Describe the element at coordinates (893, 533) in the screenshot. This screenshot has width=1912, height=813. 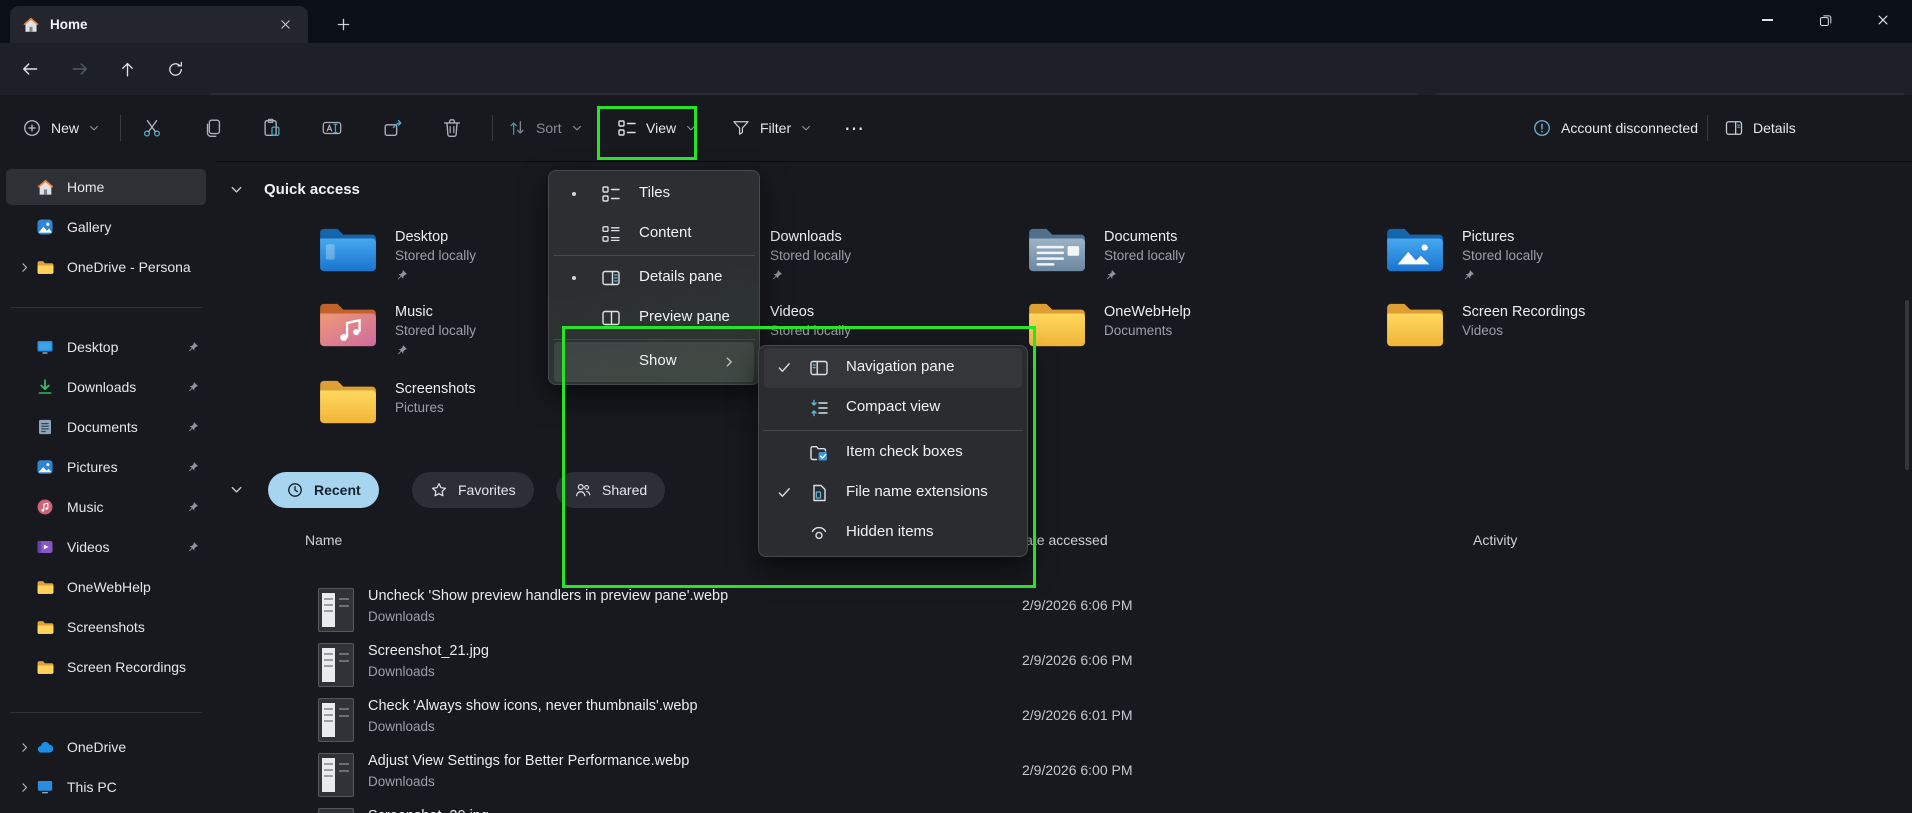
I see `submenu-item-hidden-items: Hidden items` at that location.